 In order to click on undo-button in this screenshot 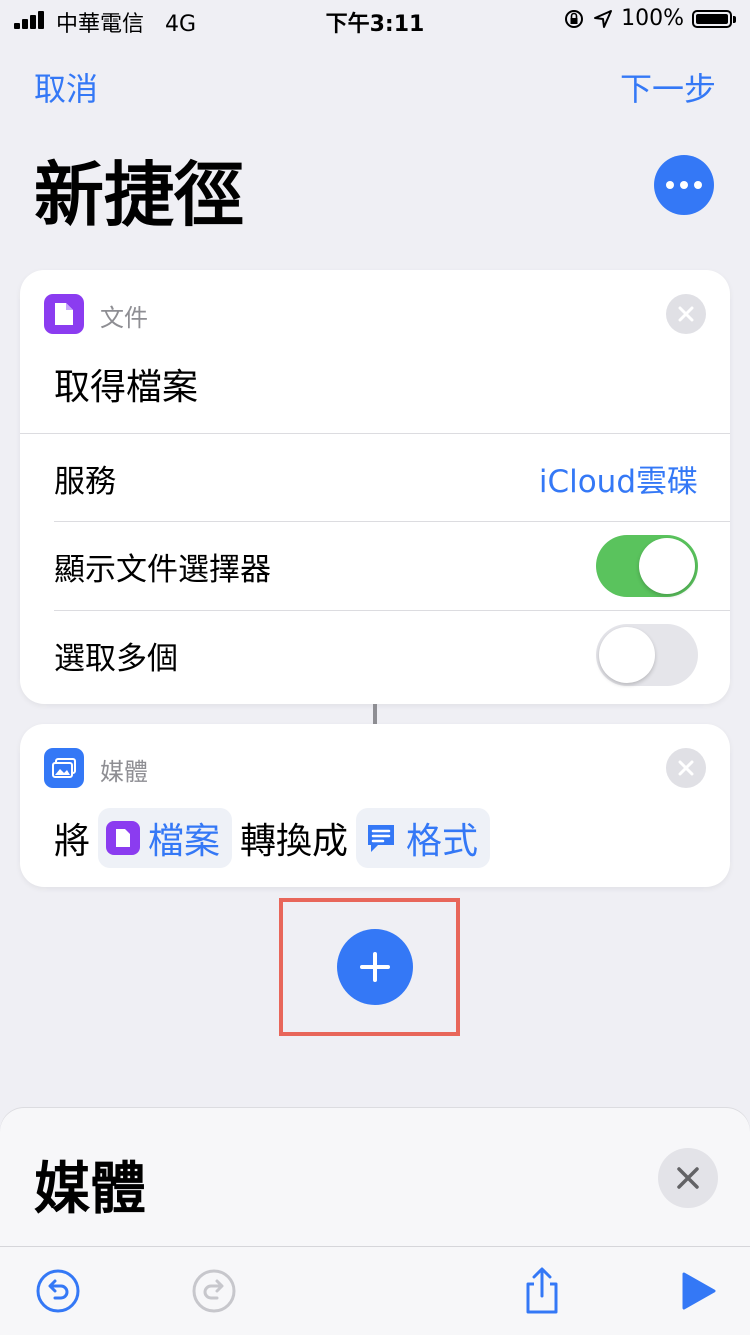, I will do `click(58, 1291)`.